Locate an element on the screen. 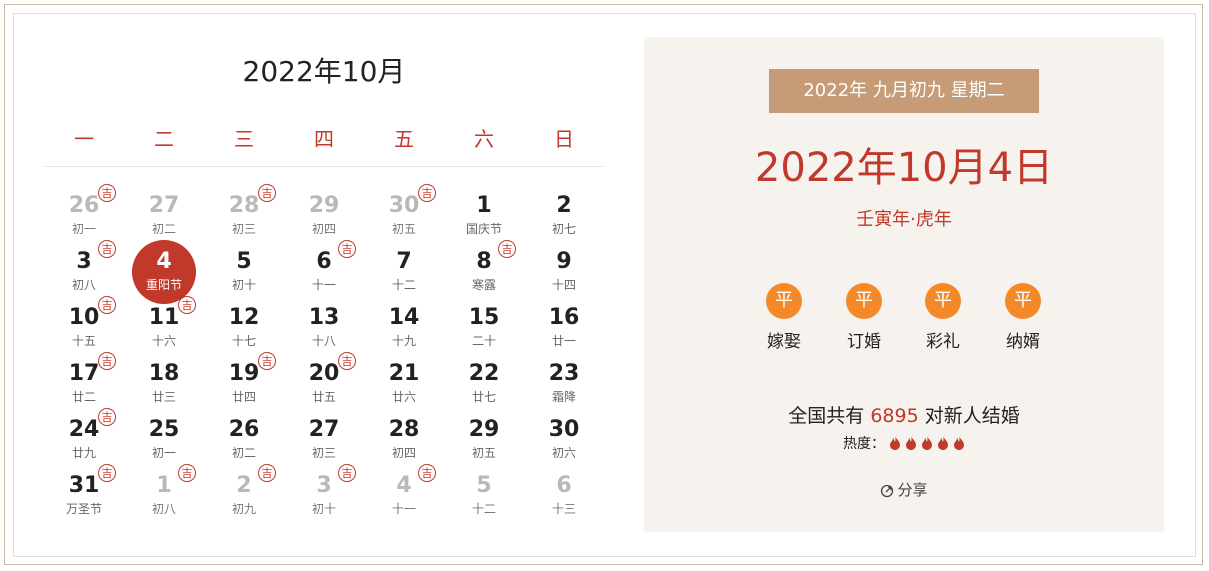  day-cell: 1 初八吉 is located at coordinates (164, 495).